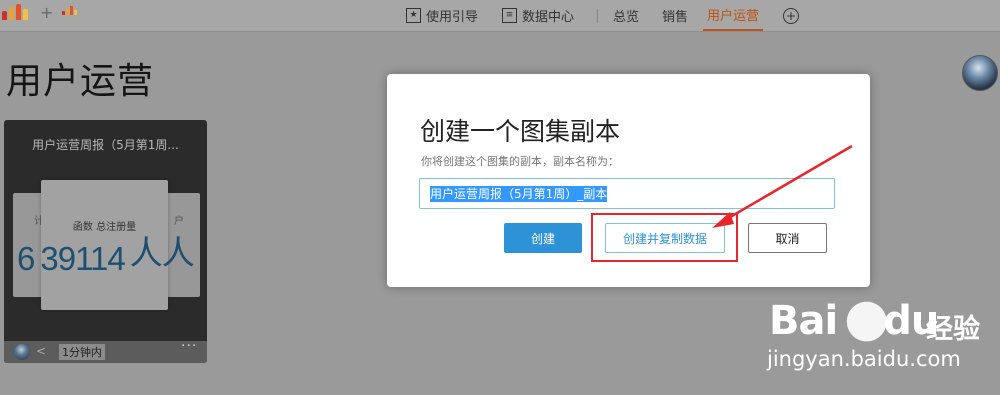 The image size is (1000, 395). I want to click on baidu-jingyan-watermark: Bai du ● 经验 jingyan.baidu.com, so click(880, 341).